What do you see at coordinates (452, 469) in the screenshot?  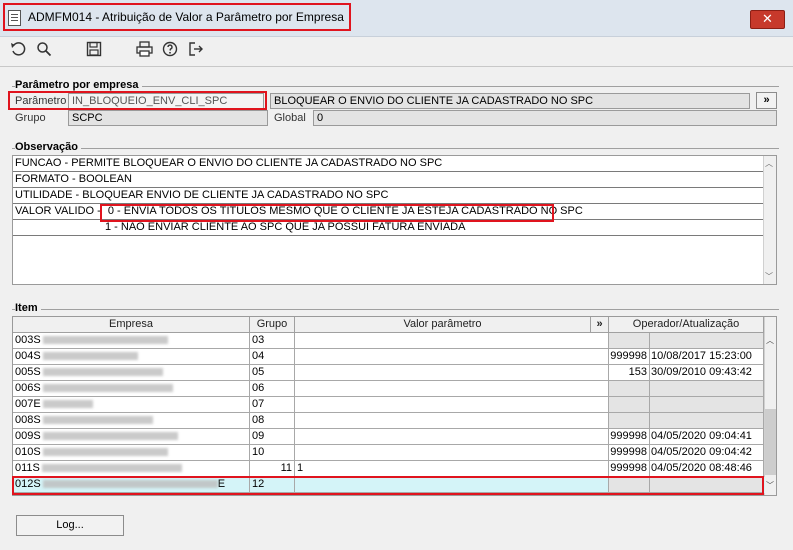 I see `valor-cell: 1` at bounding box center [452, 469].